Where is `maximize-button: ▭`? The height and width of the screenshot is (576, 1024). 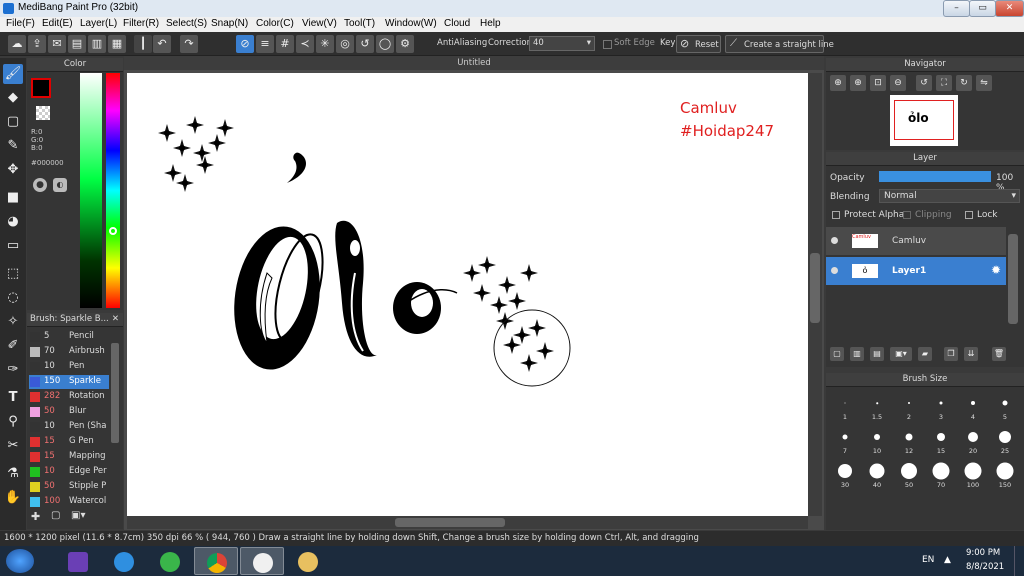 maximize-button: ▭ is located at coordinates (982, 8).